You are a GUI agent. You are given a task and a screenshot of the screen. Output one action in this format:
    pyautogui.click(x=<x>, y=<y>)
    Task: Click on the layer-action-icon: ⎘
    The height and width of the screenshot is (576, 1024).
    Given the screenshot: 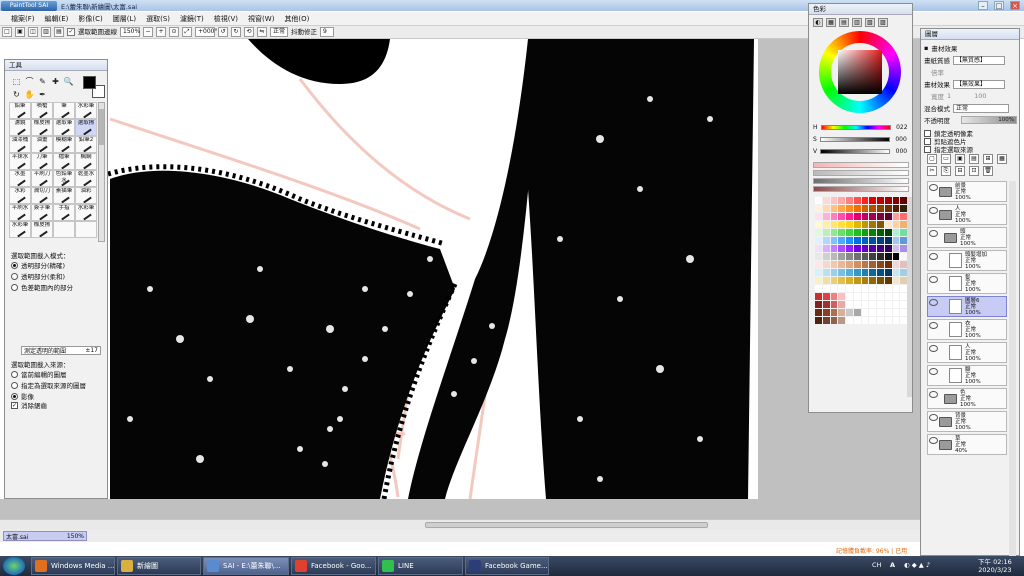 What is the action you would take?
    pyautogui.click(x=946, y=171)
    